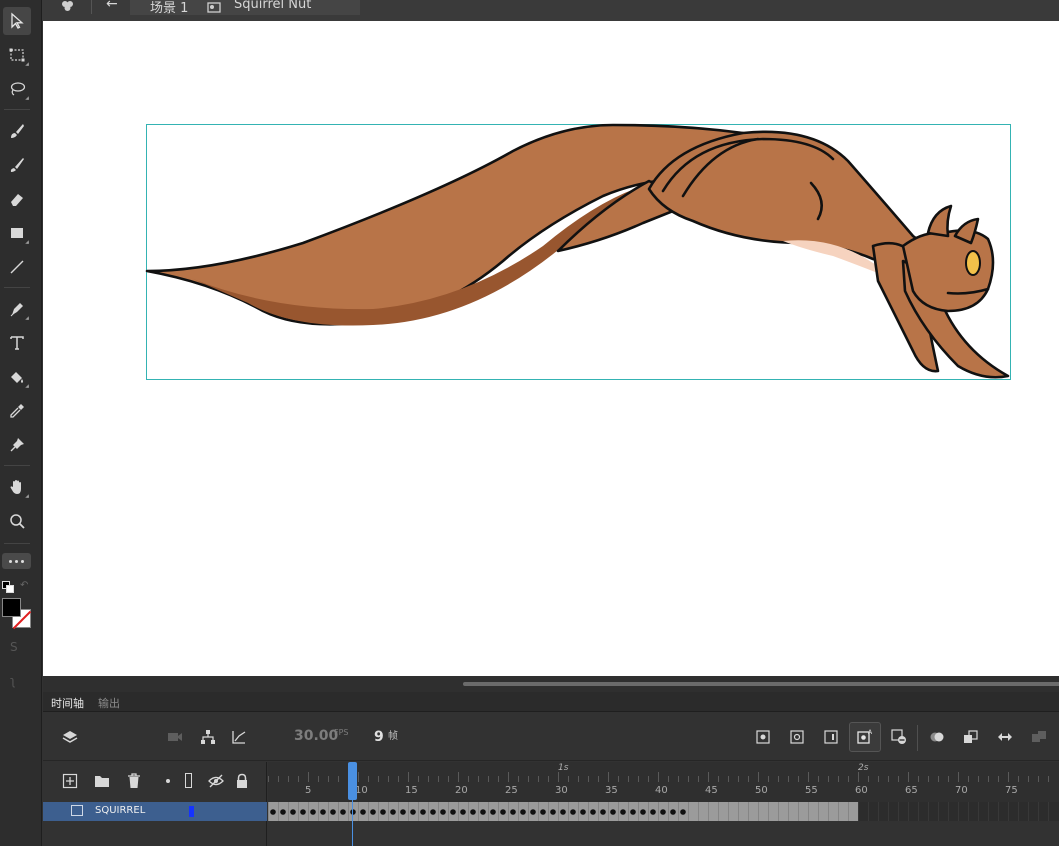 The width and height of the screenshot is (1059, 846). What do you see at coordinates (242, 781) in the screenshot?
I see `lock-toggle` at bounding box center [242, 781].